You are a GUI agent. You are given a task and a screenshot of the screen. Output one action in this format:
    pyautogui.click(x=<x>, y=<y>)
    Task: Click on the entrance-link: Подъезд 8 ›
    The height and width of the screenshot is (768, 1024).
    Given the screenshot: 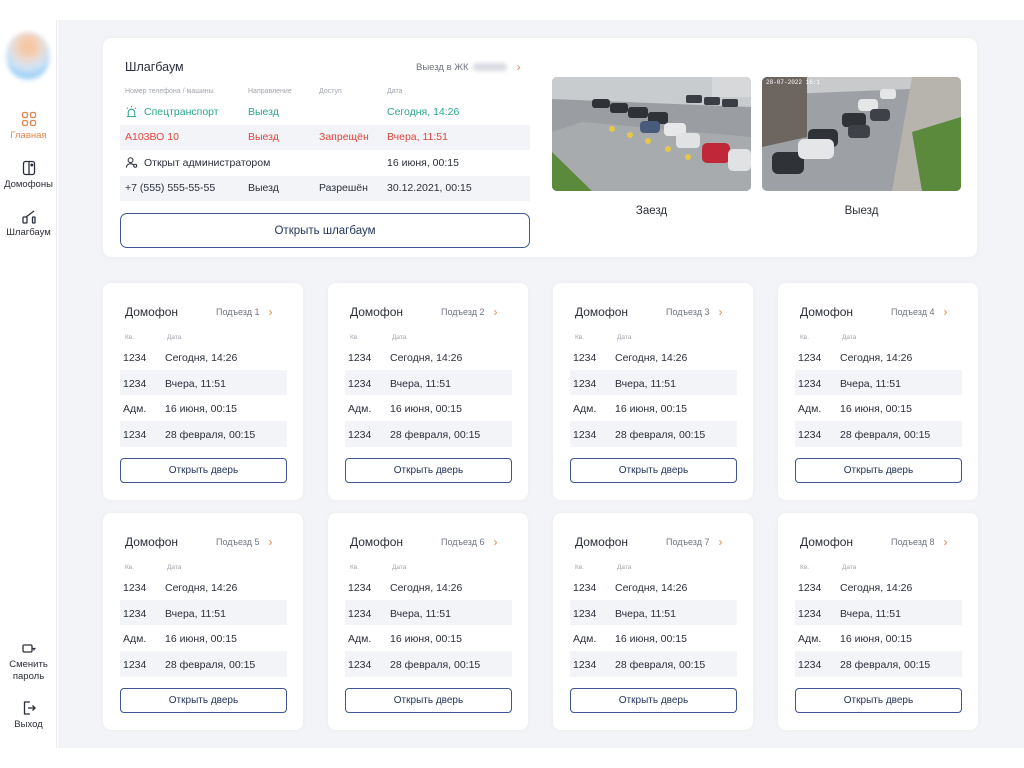 What is the action you would take?
    pyautogui.click(x=919, y=542)
    